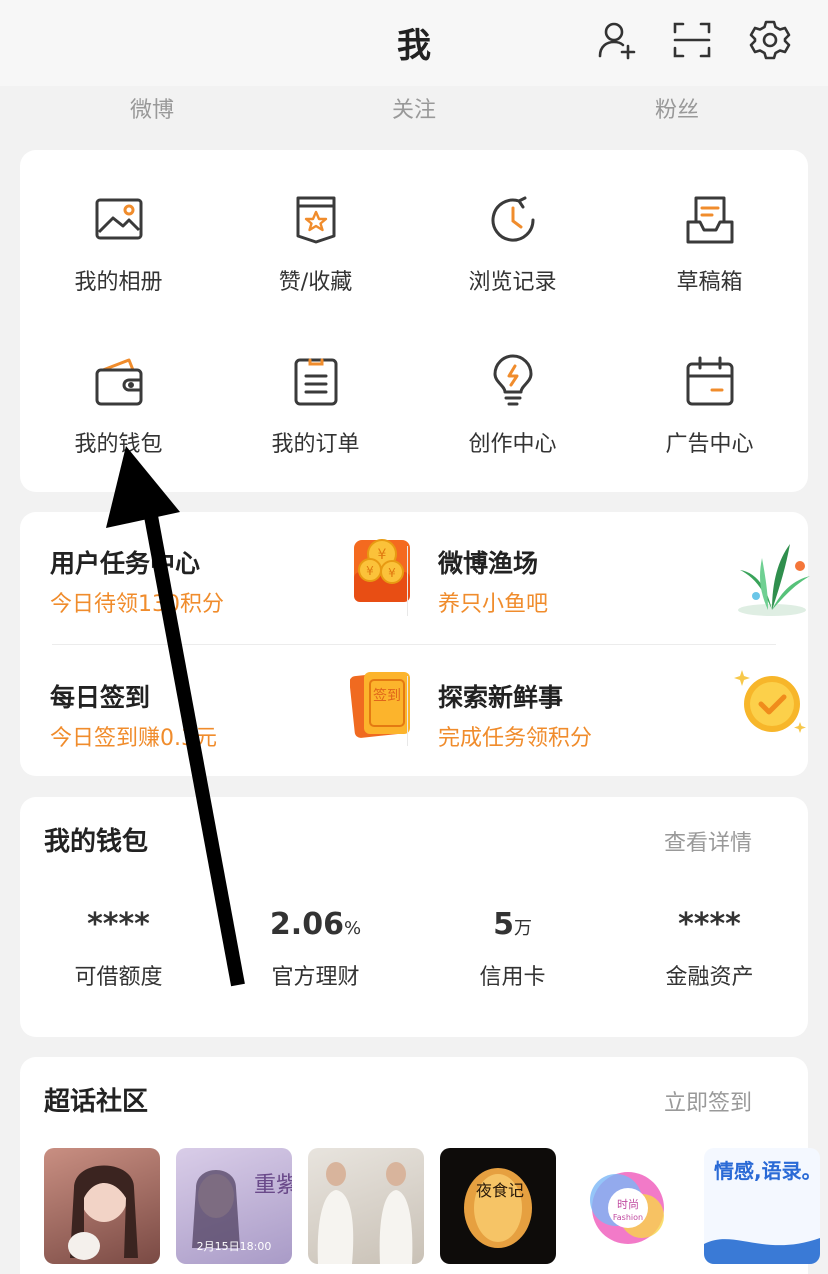 Image resolution: width=828 pixels, height=1274 pixels. What do you see at coordinates (709, 282) in the screenshot?
I see `grid-label: 草稿箱` at bounding box center [709, 282].